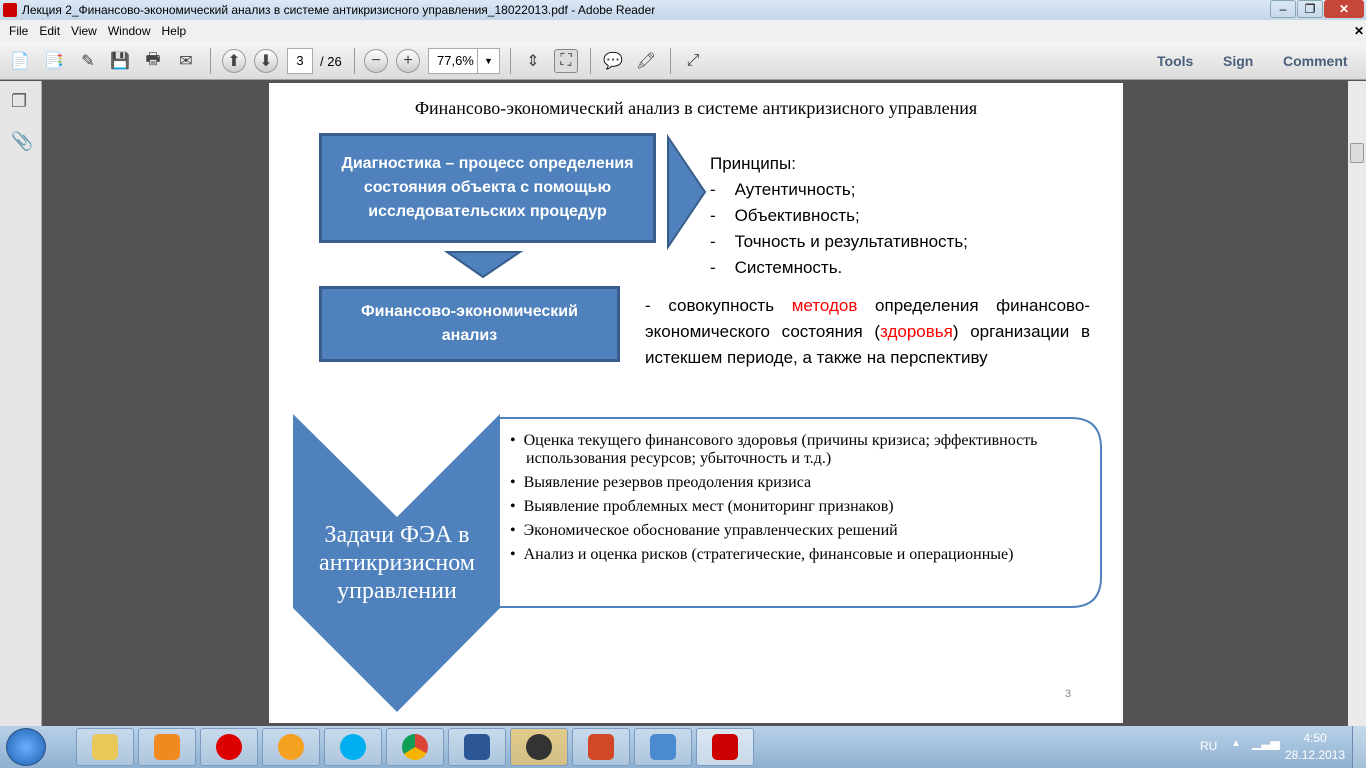  What do you see at coordinates (683, 31) in the screenshot?
I see `menu-bar: File Edit View Window Help ✕` at bounding box center [683, 31].